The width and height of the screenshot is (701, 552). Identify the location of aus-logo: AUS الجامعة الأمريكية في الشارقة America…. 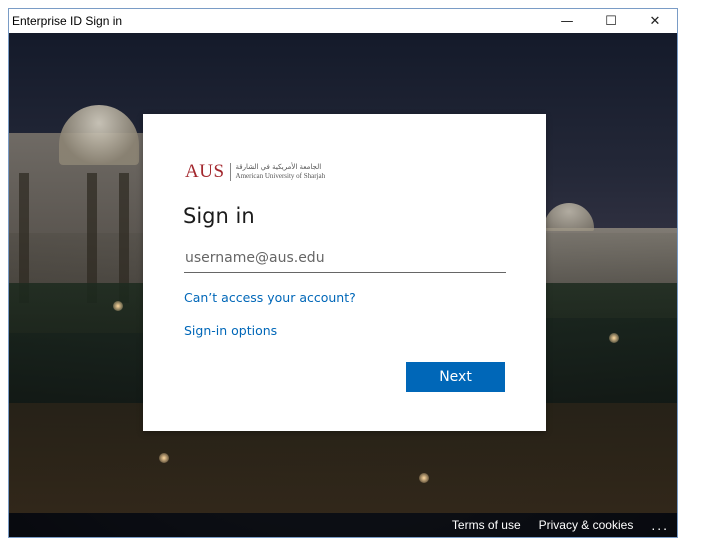
(255, 172).